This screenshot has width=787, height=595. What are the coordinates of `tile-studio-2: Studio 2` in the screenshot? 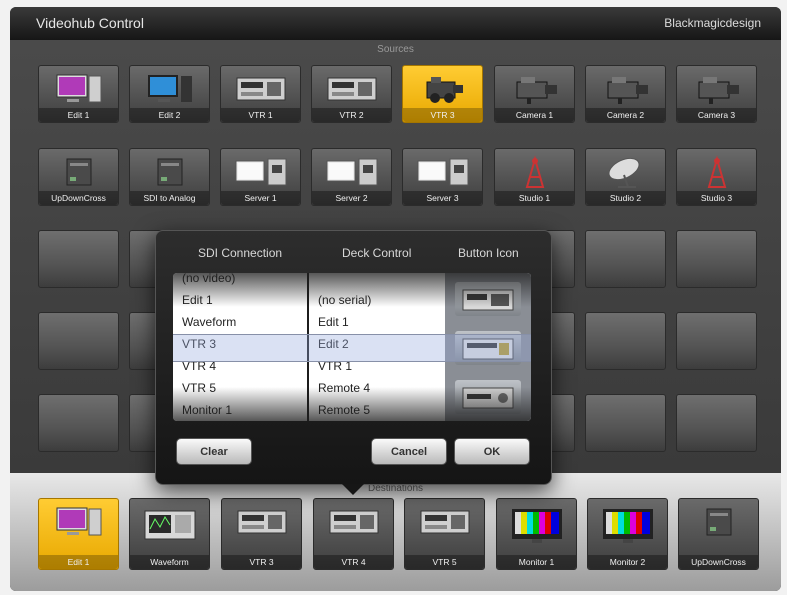 It's located at (625, 177).